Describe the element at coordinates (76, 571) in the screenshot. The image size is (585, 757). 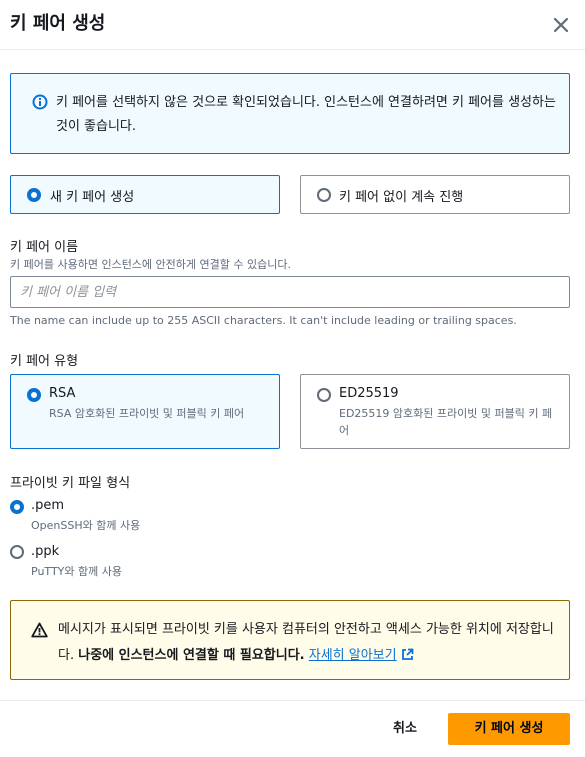
I see `ppk-description: PuTTY와 함께 사용` at that location.